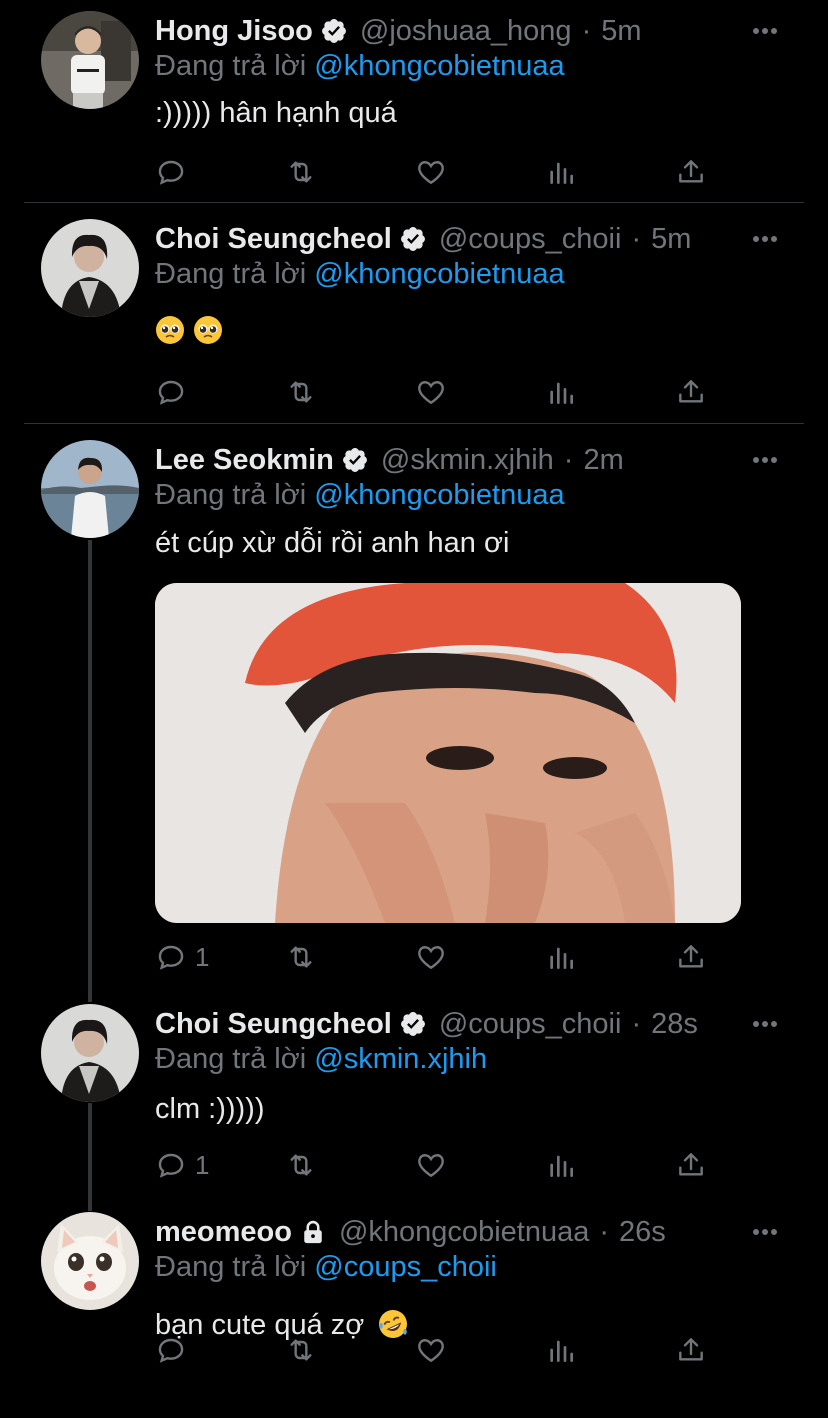 The height and width of the screenshot is (1418, 828). Describe the element at coordinates (400, 1059) in the screenshot. I see `mention-link: @skmin.xjhih` at that location.